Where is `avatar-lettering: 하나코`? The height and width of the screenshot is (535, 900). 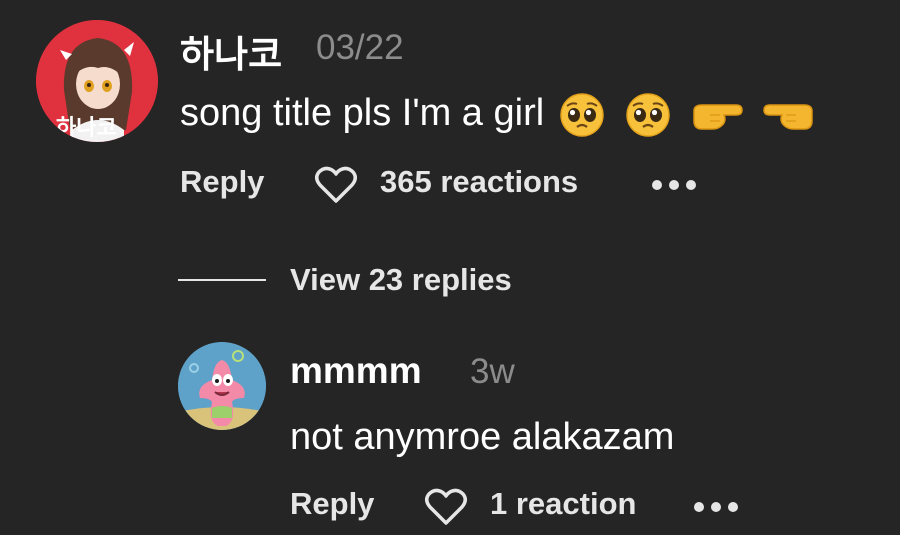
avatar-lettering: 하나코 is located at coordinates (86, 128).